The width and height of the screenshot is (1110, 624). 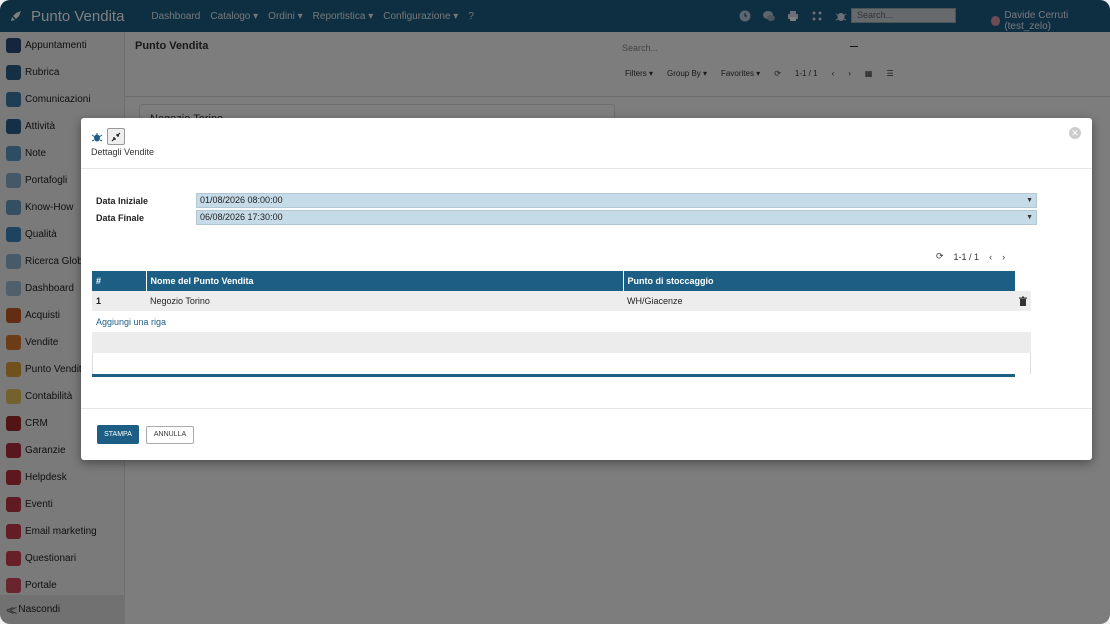 What do you see at coordinates (616, 200) in the screenshot?
I see `data-iniziale-field: 01/08/2026 08:00:00 ▼` at bounding box center [616, 200].